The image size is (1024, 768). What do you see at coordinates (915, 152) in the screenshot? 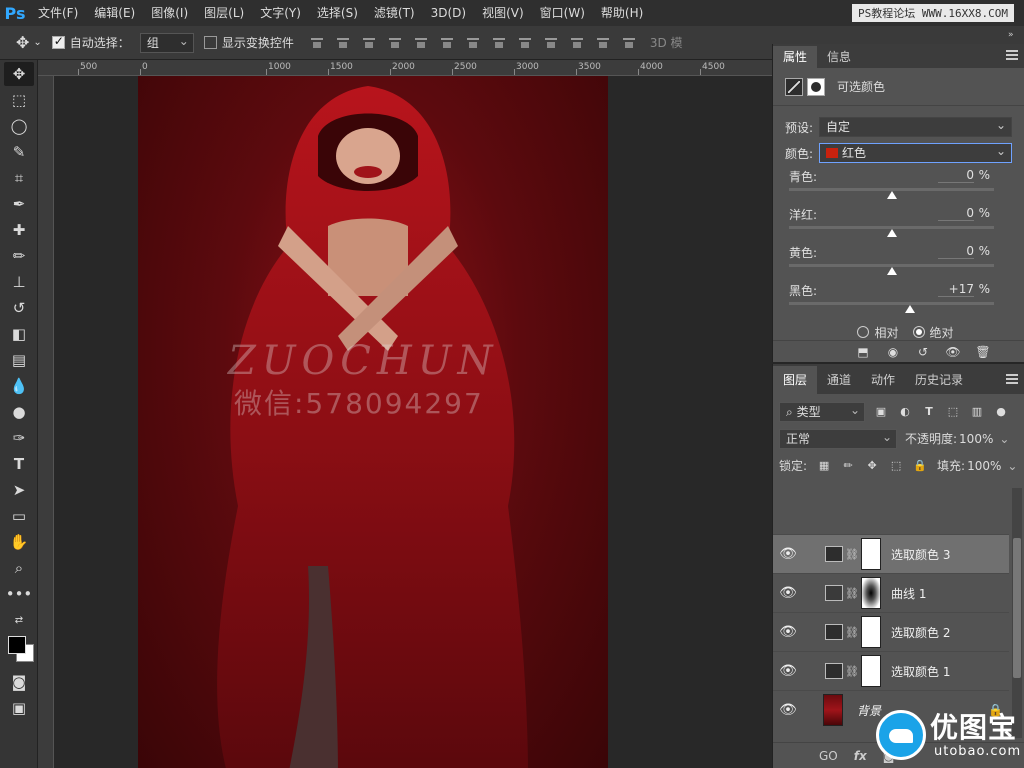
I see `colors-dropdown: 红色` at bounding box center [915, 152].